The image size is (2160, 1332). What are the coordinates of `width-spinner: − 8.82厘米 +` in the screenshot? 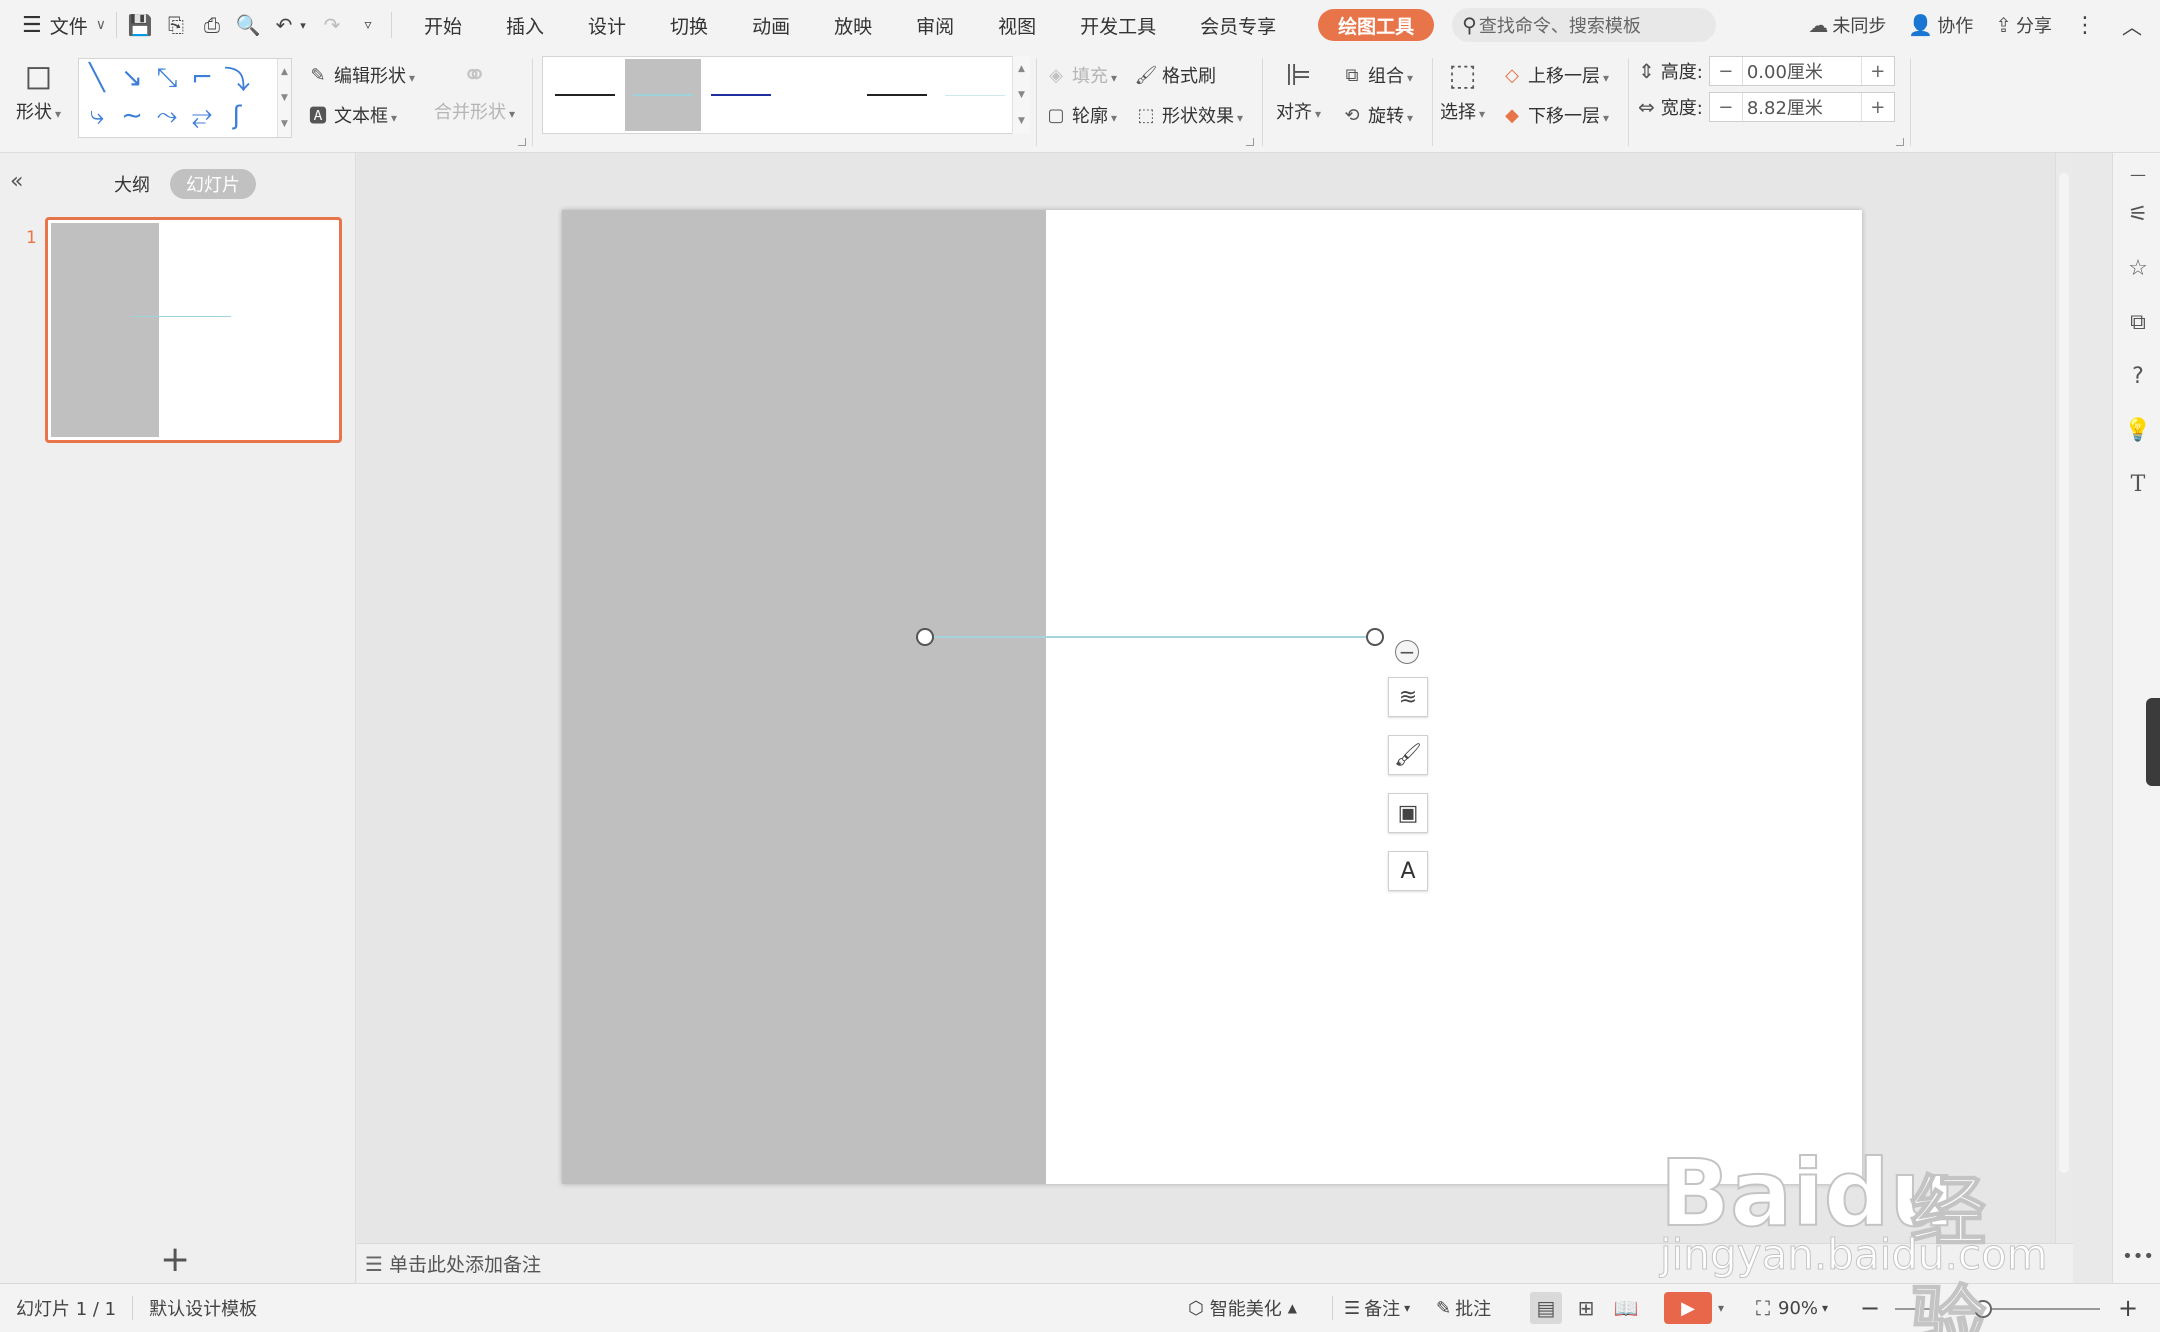 It's located at (1801, 107).